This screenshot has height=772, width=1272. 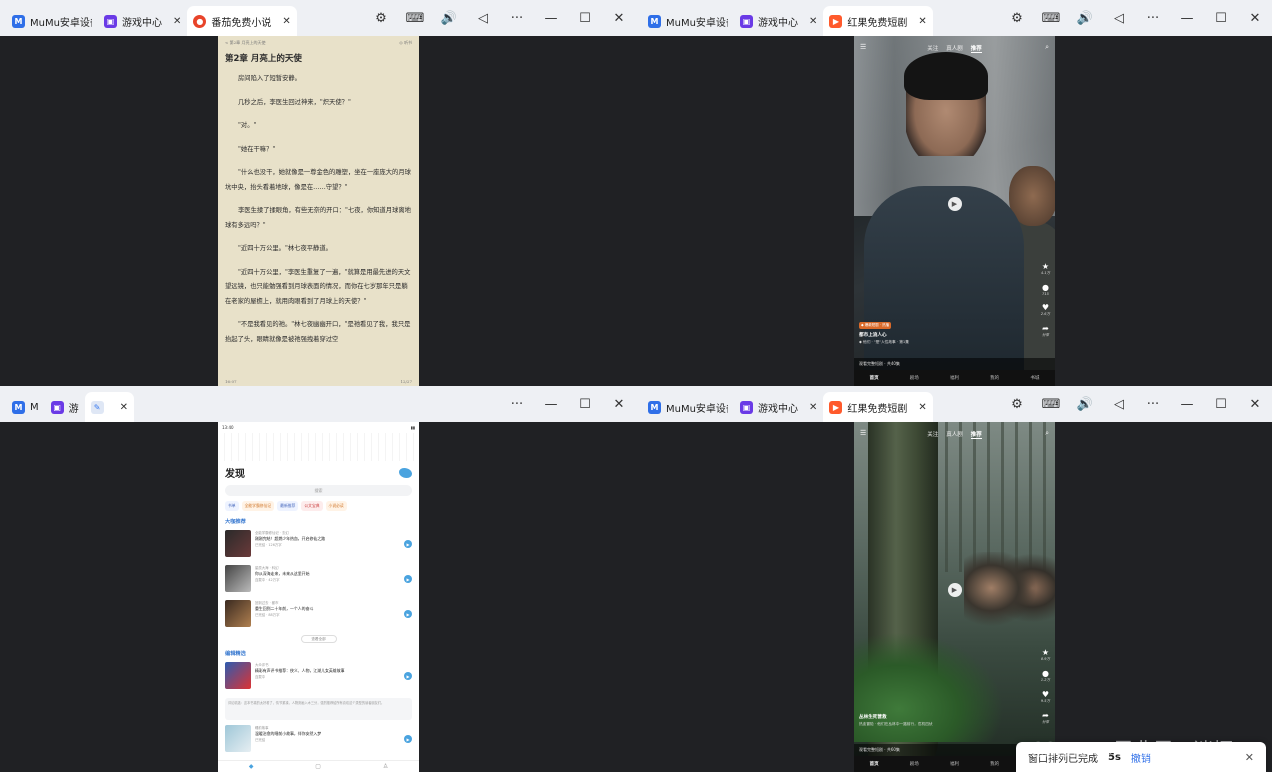 What do you see at coordinates (1034, 378) in the screenshot?
I see `nav-books: 书城` at bounding box center [1034, 378].